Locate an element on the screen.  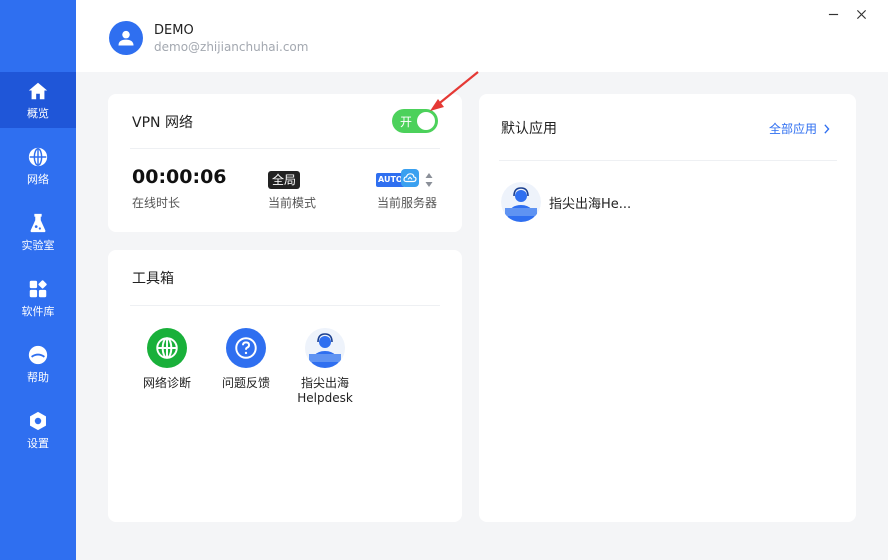
help-icon is located at coordinates (38, 354).